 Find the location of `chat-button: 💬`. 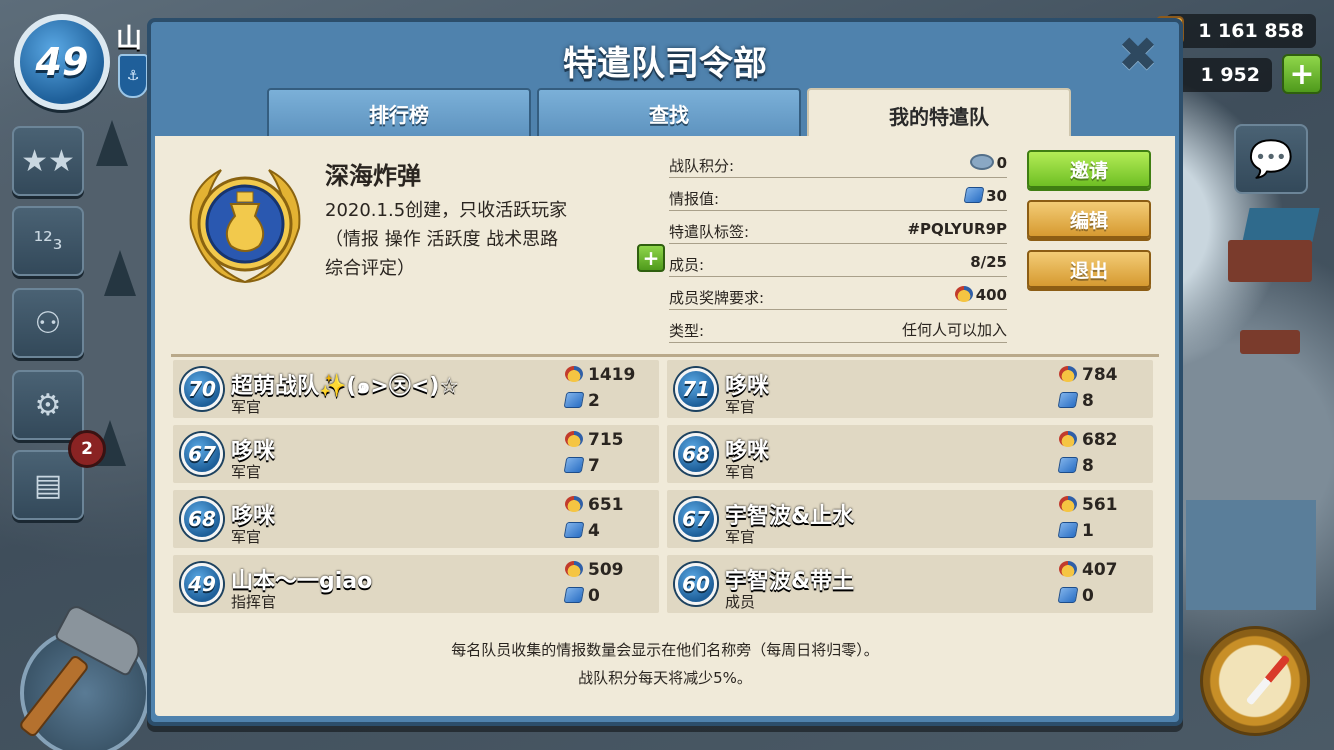

chat-button: 💬 is located at coordinates (1271, 159).